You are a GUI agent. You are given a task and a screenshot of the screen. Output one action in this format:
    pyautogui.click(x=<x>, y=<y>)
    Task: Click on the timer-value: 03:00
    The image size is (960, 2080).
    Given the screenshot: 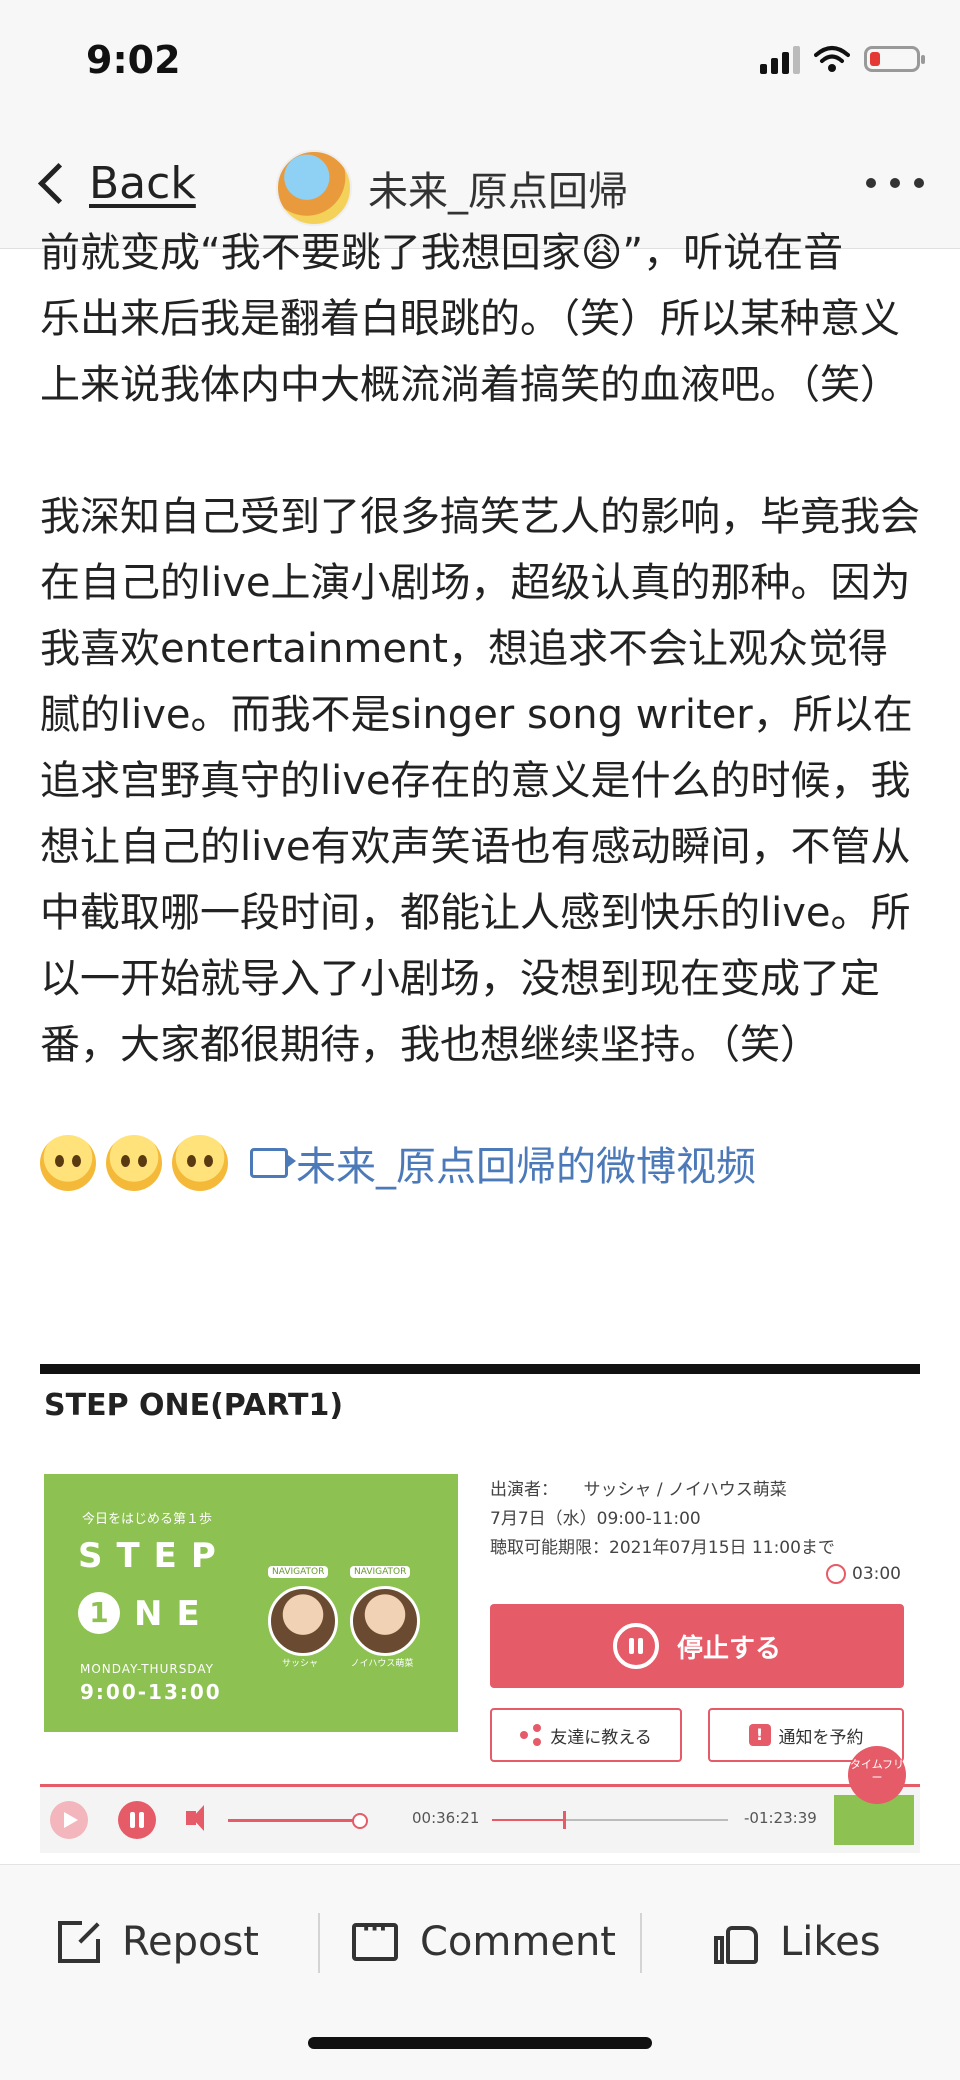 What is the action you would take?
    pyautogui.click(x=876, y=1574)
    